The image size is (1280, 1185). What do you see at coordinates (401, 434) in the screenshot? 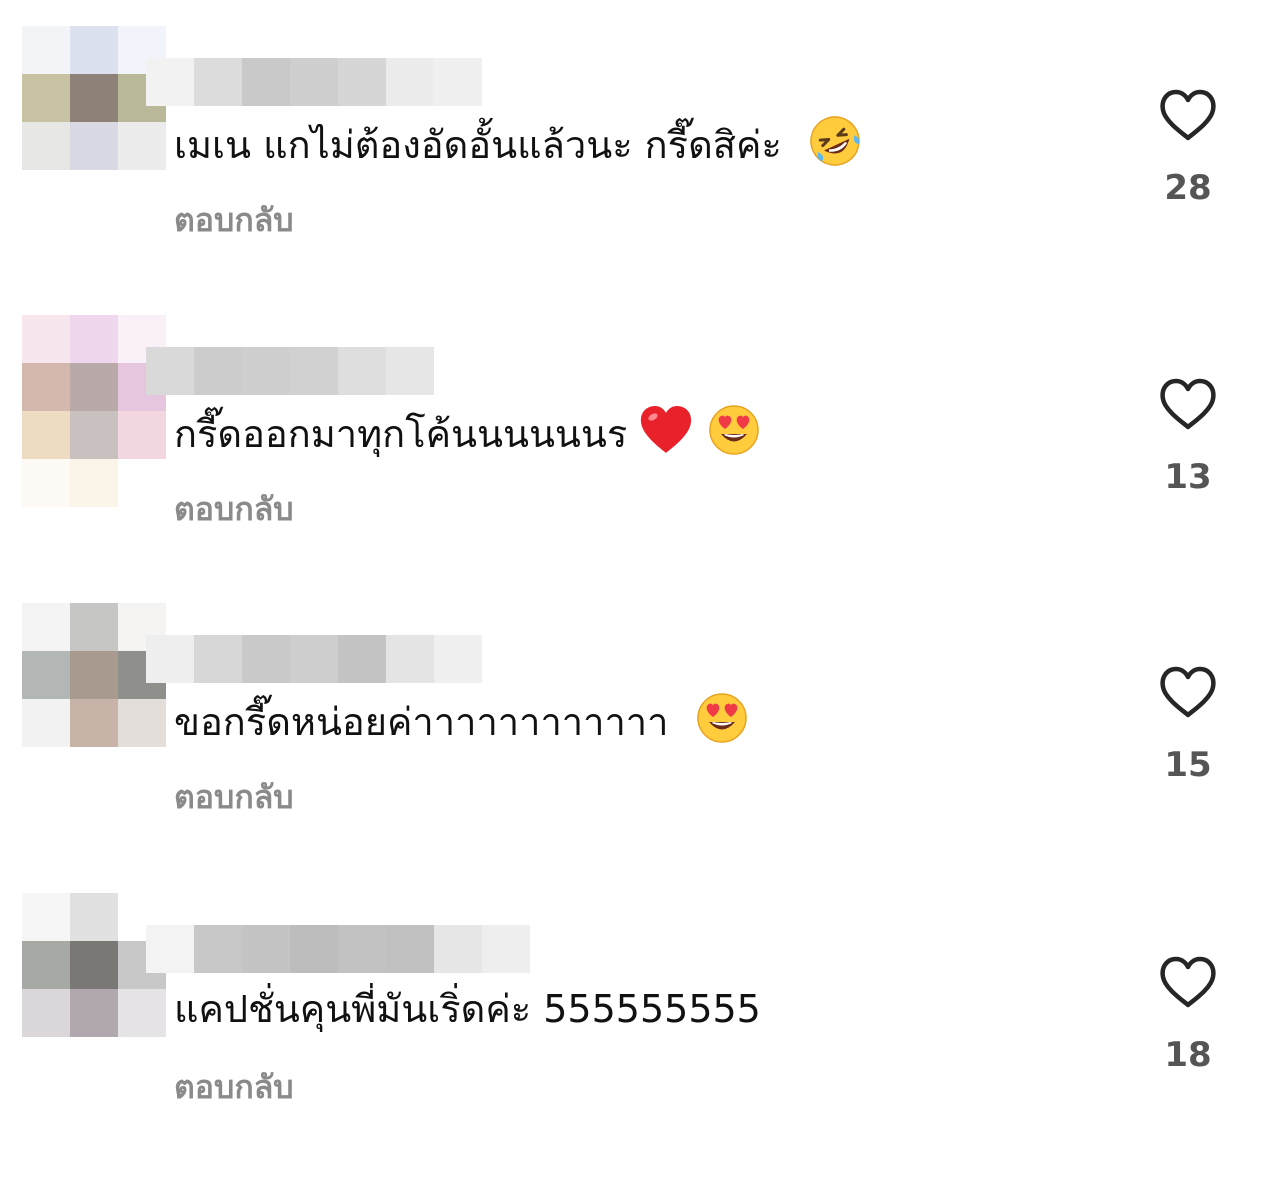
I see `comment-body: กรี๊ดออกมาทุกโค้นนนนนนร` at bounding box center [401, 434].